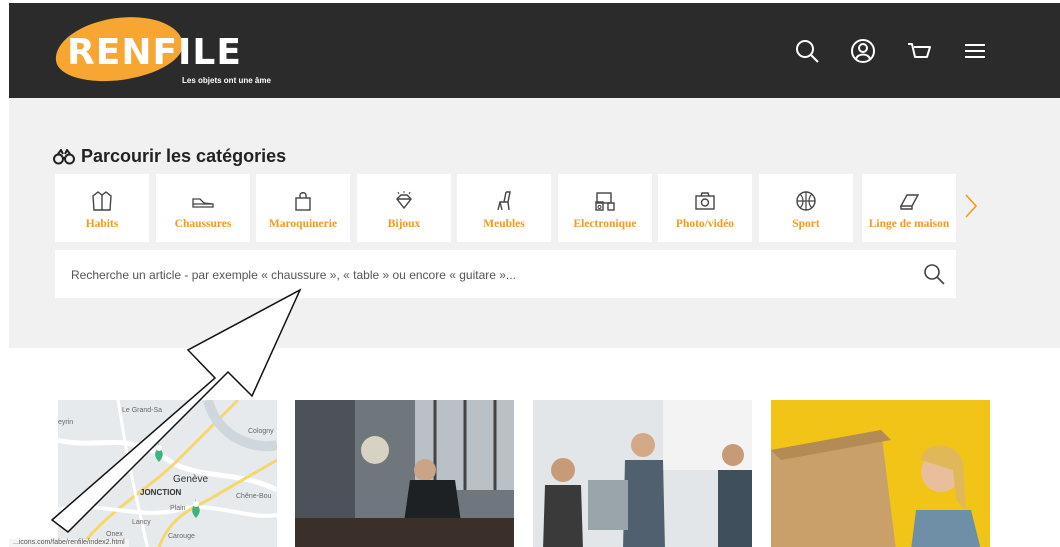 The image size is (1060, 547). I want to click on map-label: eyrin, so click(65, 422).